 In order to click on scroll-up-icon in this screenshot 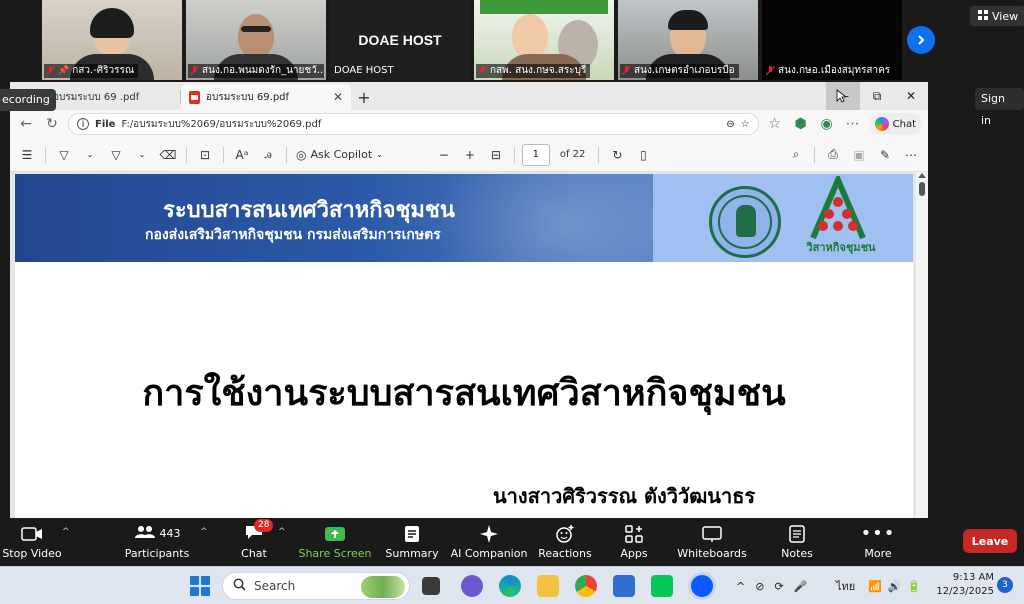, I will do `click(922, 175)`.